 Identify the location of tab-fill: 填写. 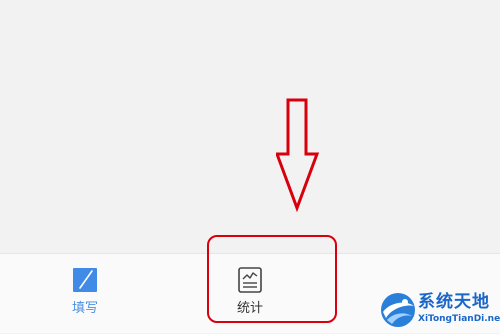
(85, 294).